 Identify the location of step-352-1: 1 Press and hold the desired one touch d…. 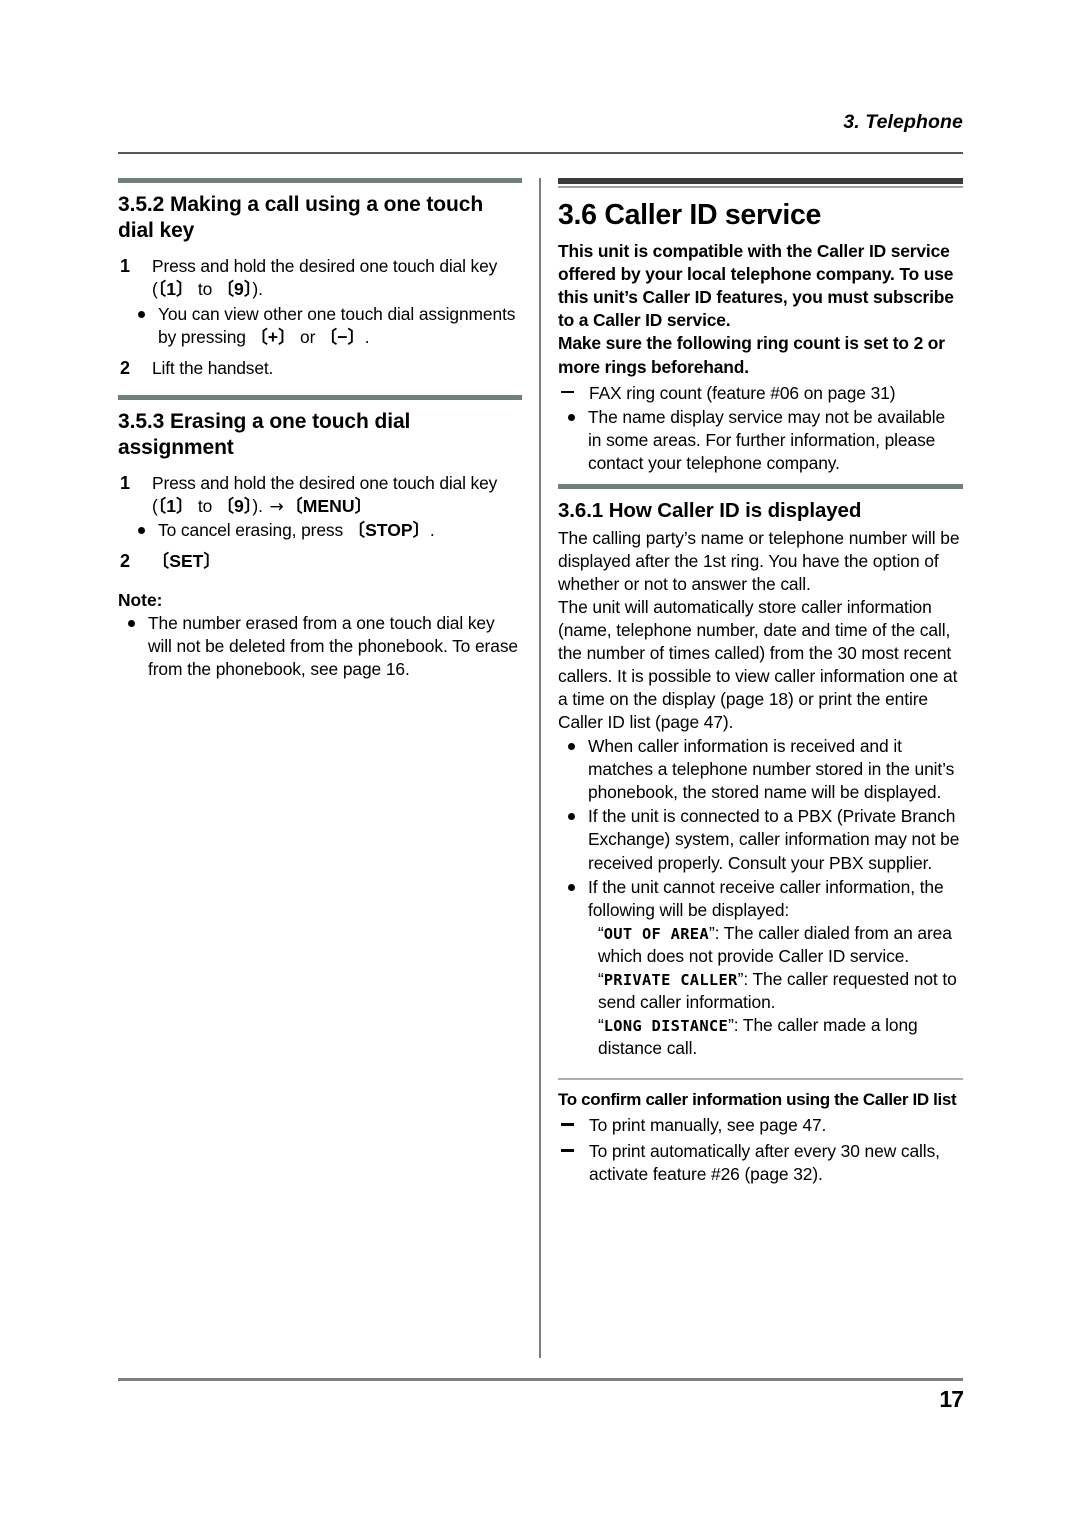
(320, 278).